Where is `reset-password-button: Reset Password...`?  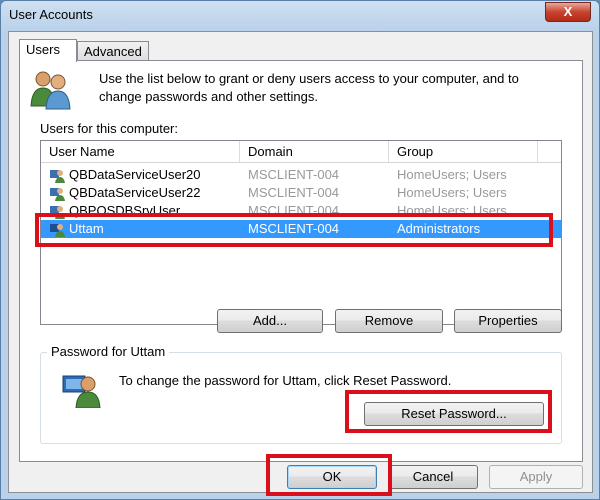
reset-password-button: Reset Password... is located at coordinates (454, 414).